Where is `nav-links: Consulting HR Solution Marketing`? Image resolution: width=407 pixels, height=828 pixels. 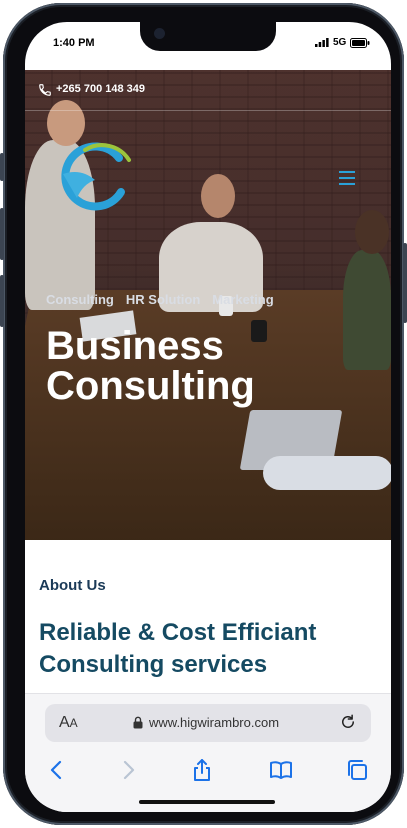 nav-links: Consulting HR Solution Marketing is located at coordinates (160, 299).